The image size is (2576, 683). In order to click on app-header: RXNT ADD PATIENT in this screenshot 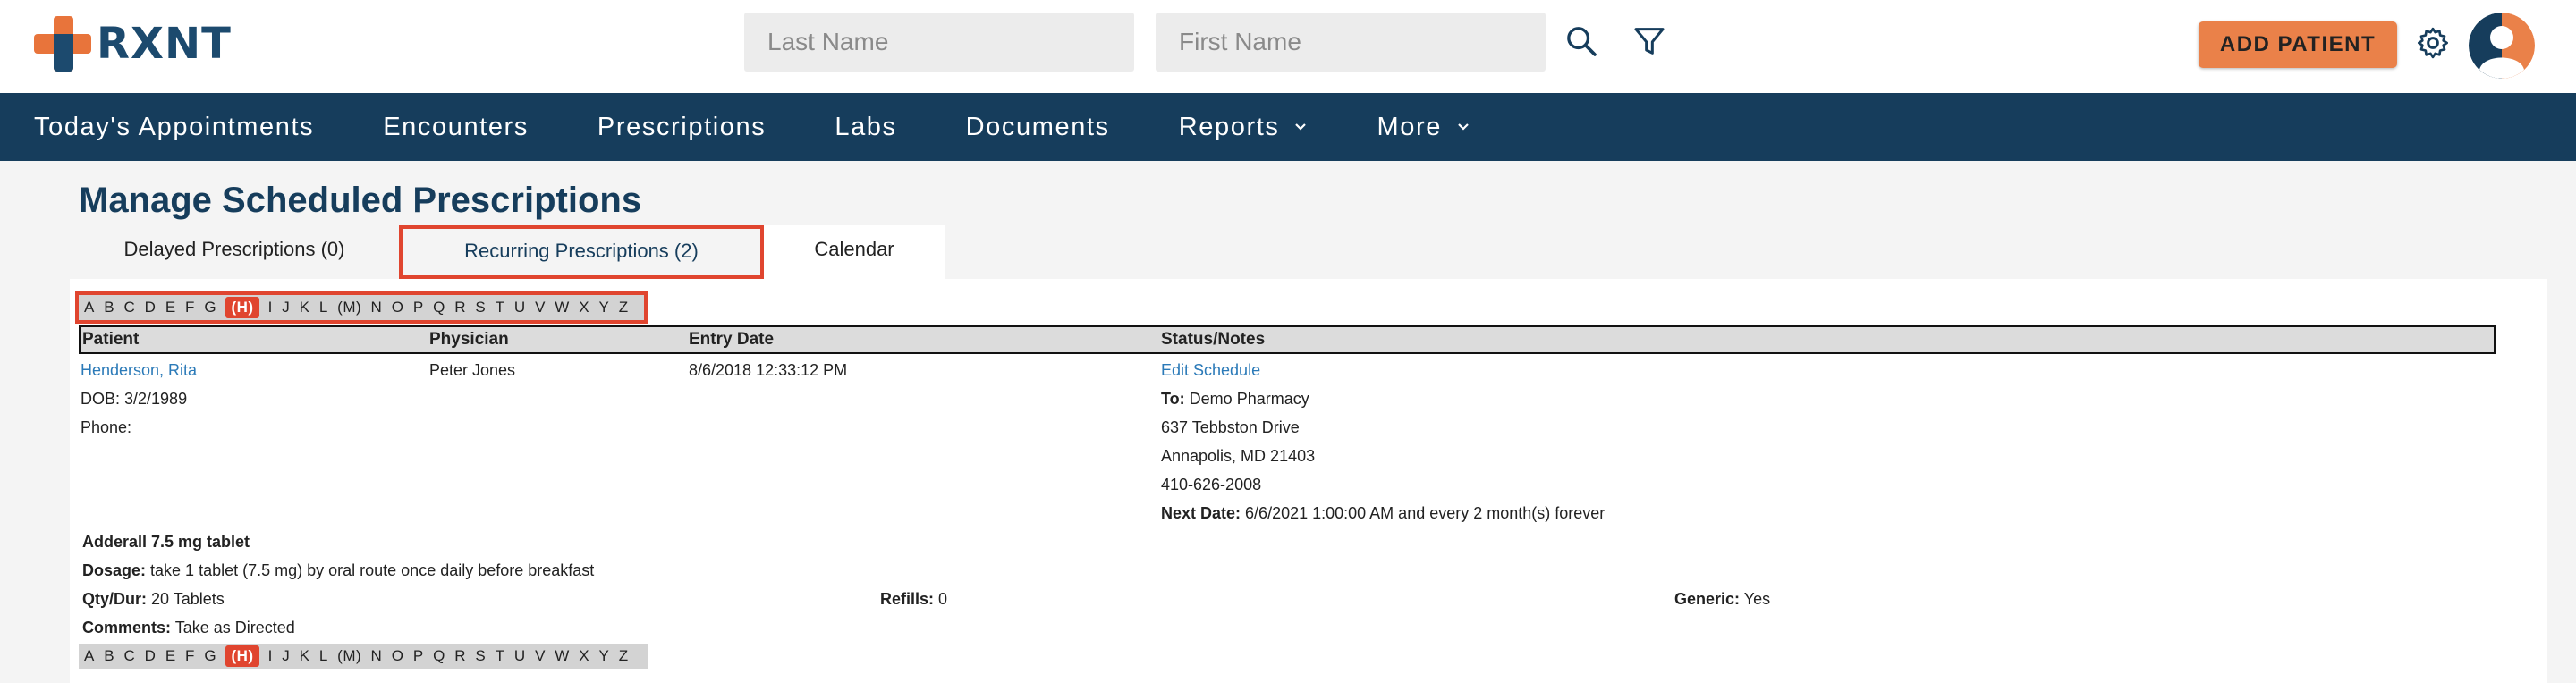, I will do `click(1288, 46)`.